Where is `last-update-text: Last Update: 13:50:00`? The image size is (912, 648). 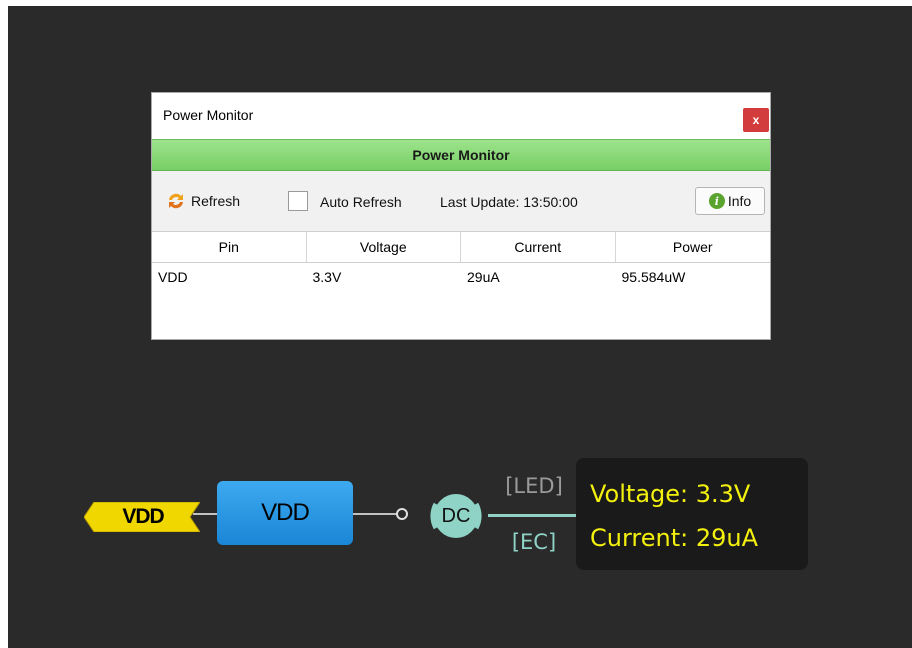
last-update-text: Last Update: 13:50:00 is located at coordinates (509, 202).